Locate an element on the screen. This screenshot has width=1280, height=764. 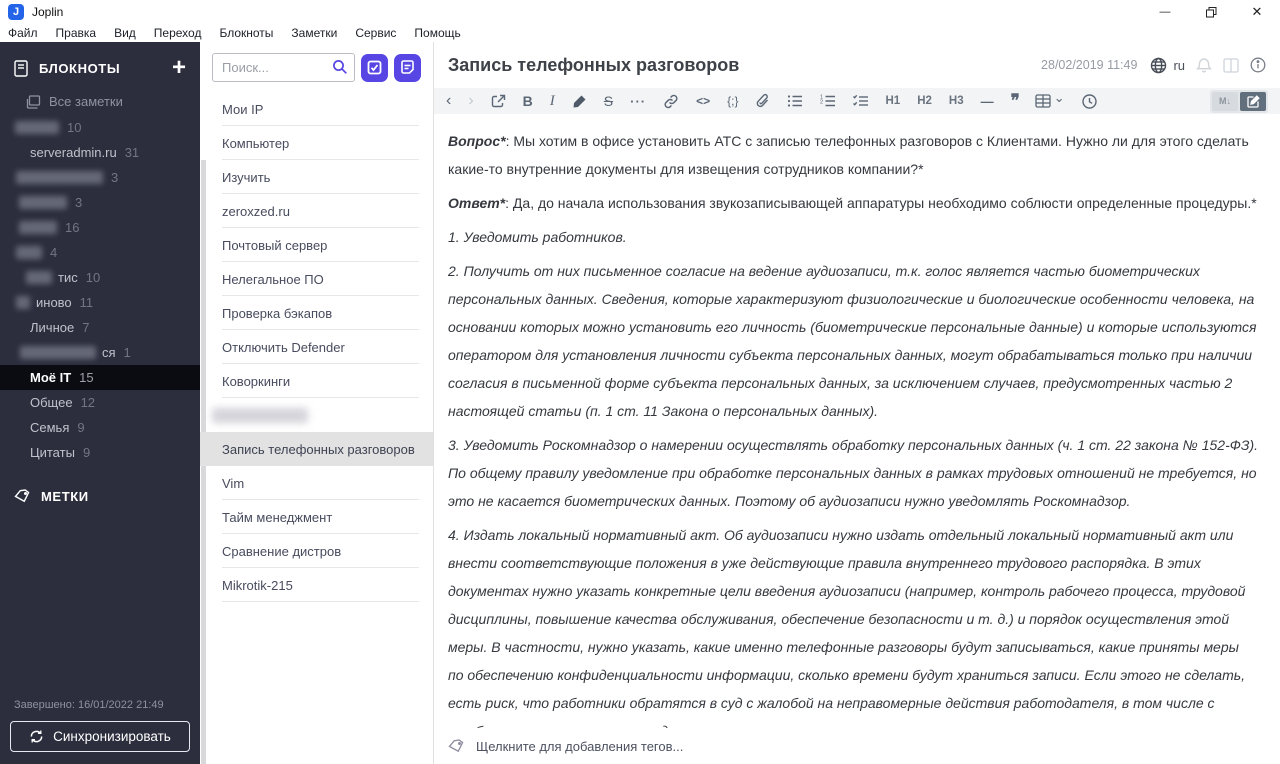
menu-notebooks: Блокноты is located at coordinates (246, 33).